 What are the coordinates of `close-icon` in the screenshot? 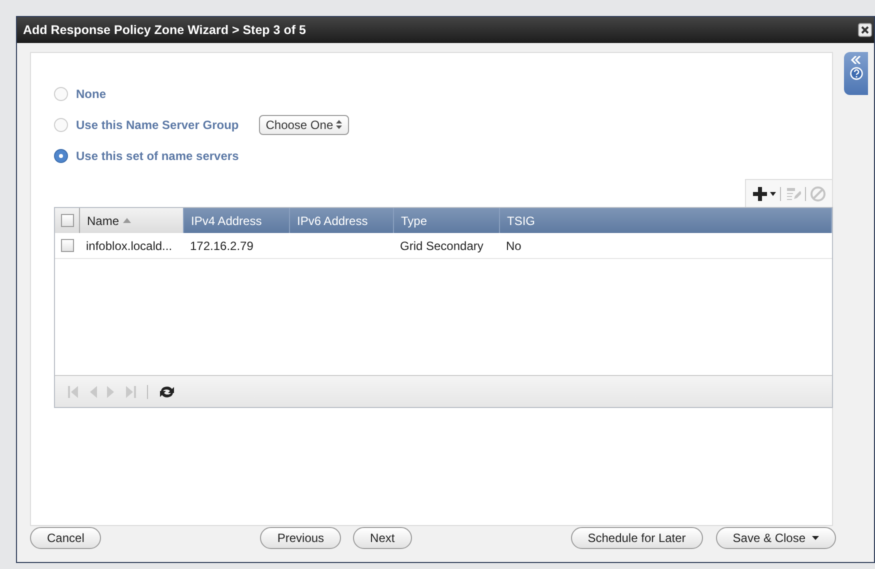 It's located at (865, 30).